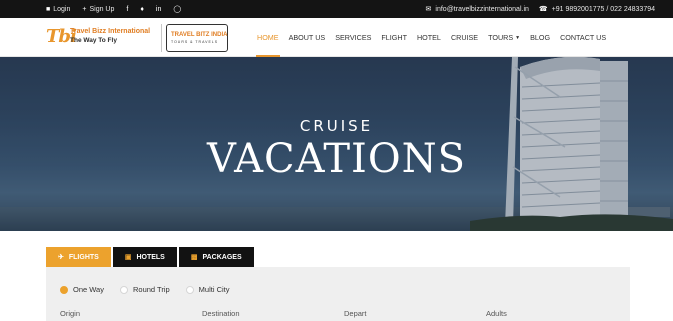  I want to click on trip-one-way-label: One Way, so click(88, 289).